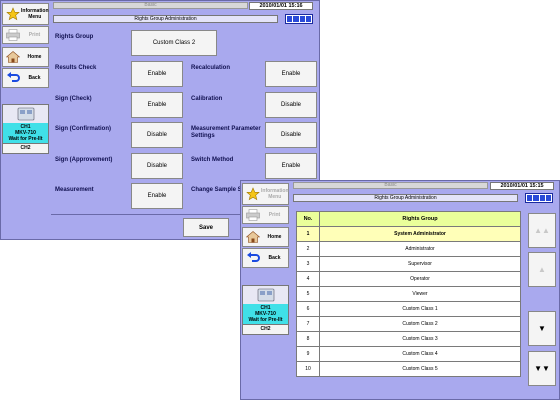 The image size is (560, 400). Describe the element at coordinates (542, 328) in the screenshot. I see `page-down-button: ▼` at that location.